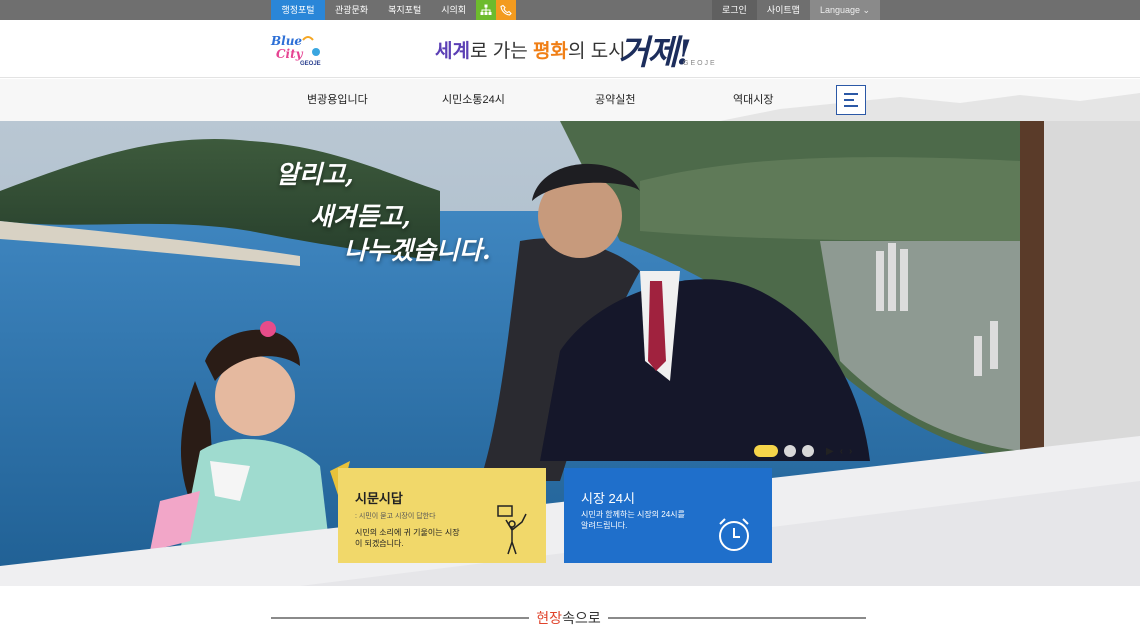 The height and width of the screenshot is (638, 1140). Describe the element at coordinates (570, 10) in the screenshot. I see `top-utility-bar: 행정포털 관광문화 복지포털 시의회 로그인 사이트맵 Language ⌄` at that location.